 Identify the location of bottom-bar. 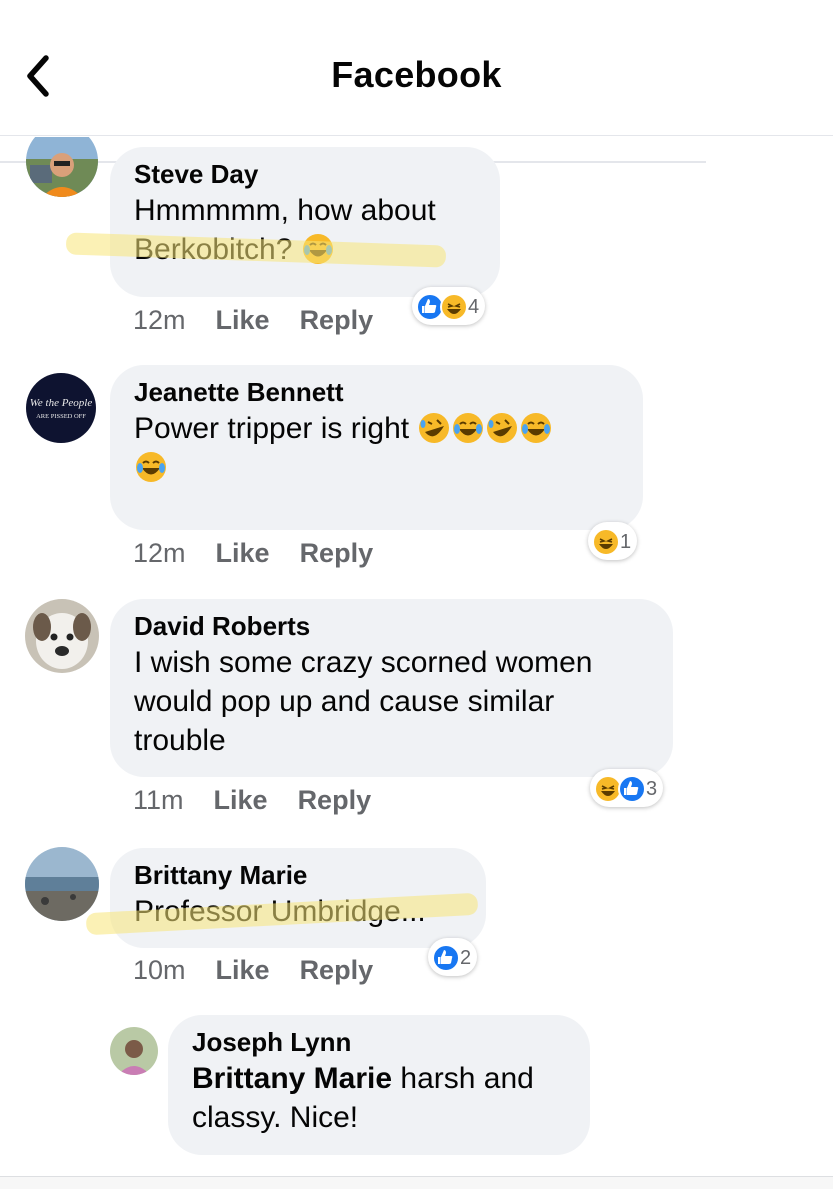
(416, 1182).